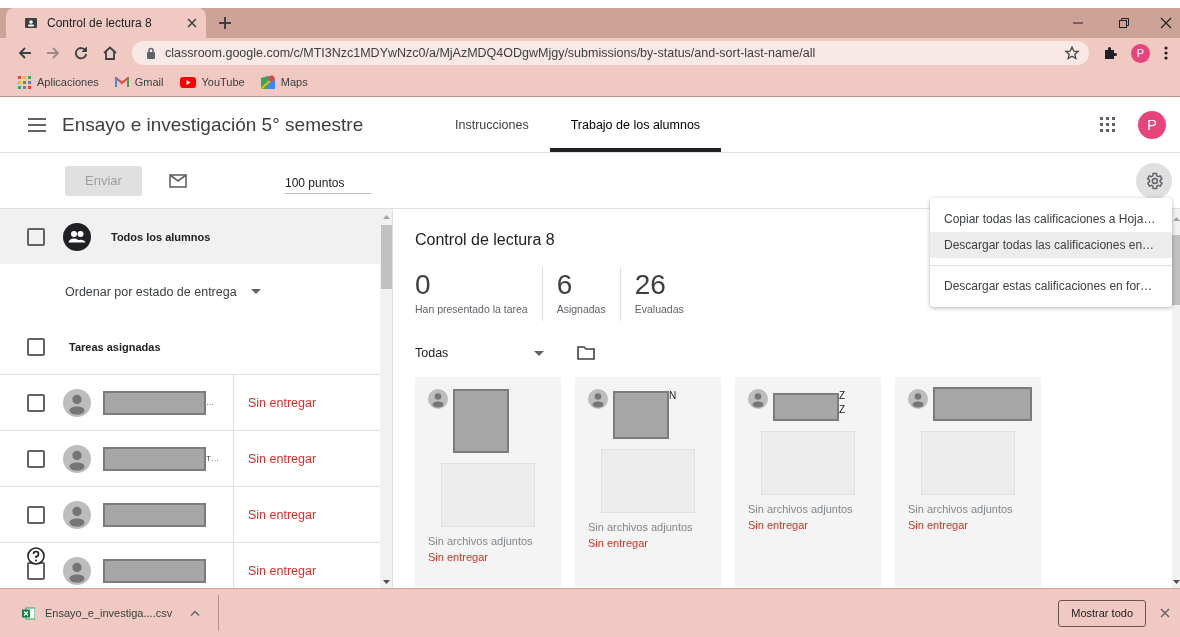 The width and height of the screenshot is (1180, 637). Describe the element at coordinates (635, 124) in the screenshot. I see `page-tab: Trabajo de los alumnos` at that location.